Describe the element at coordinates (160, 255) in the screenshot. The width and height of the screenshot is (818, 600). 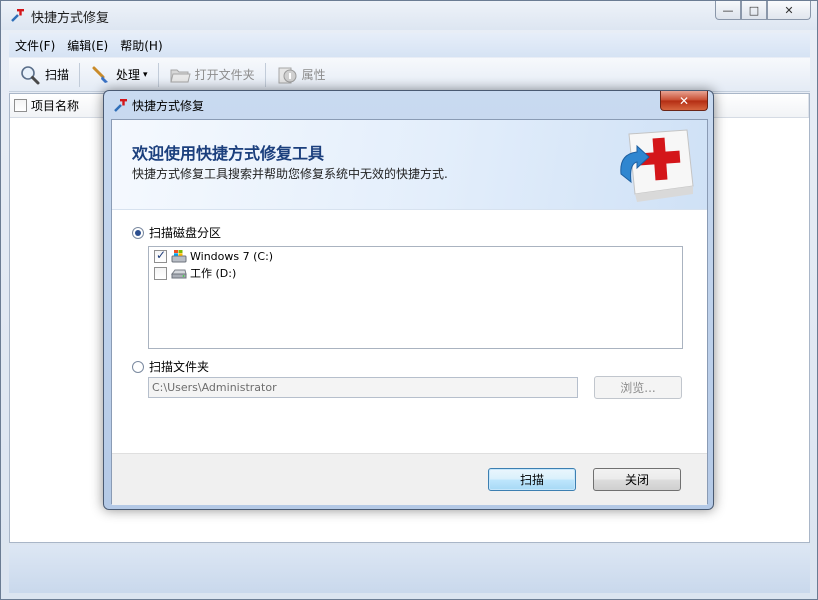
I see `drive-c-checkbox` at that location.